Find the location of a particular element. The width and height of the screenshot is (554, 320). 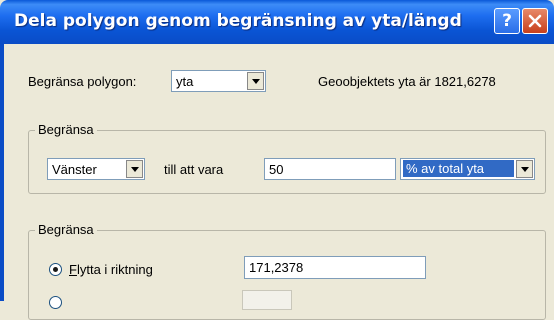

direction-value: 171,2378 is located at coordinates (276, 267).